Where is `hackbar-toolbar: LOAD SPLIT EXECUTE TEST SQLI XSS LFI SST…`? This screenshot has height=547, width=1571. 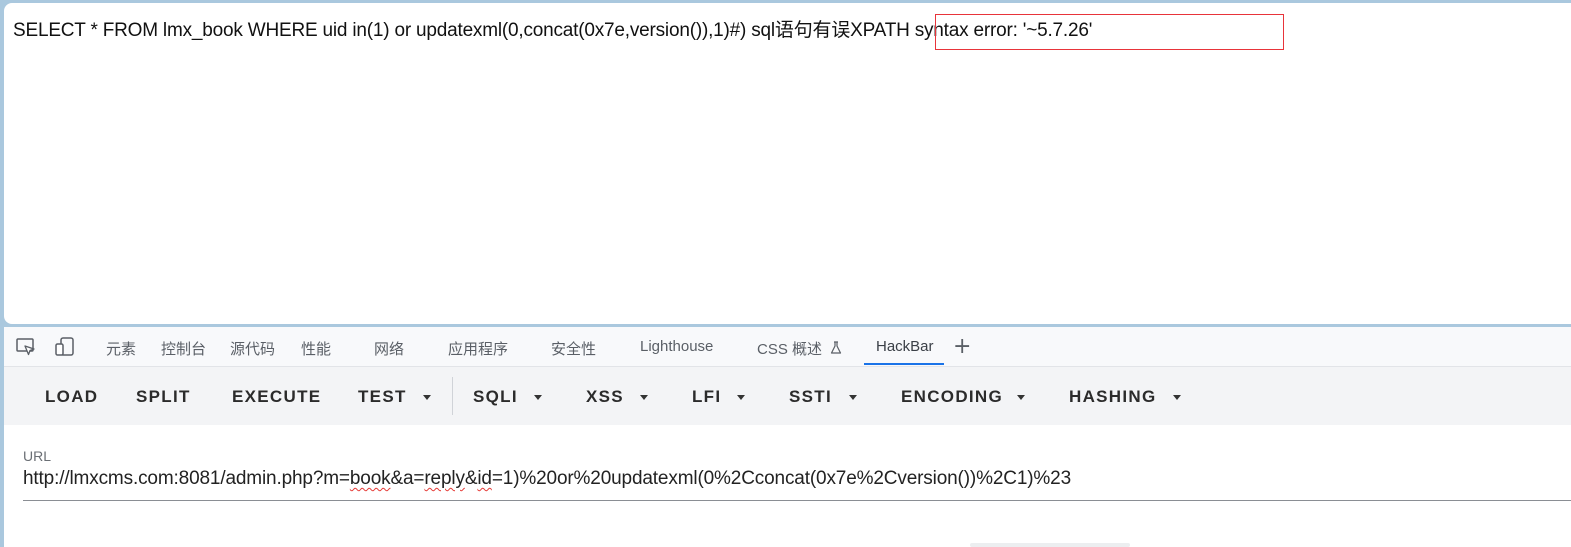
hackbar-toolbar: LOAD SPLIT EXECUTE TEST SQLI XSS LFI SST… is located at coordinates (787, 396).